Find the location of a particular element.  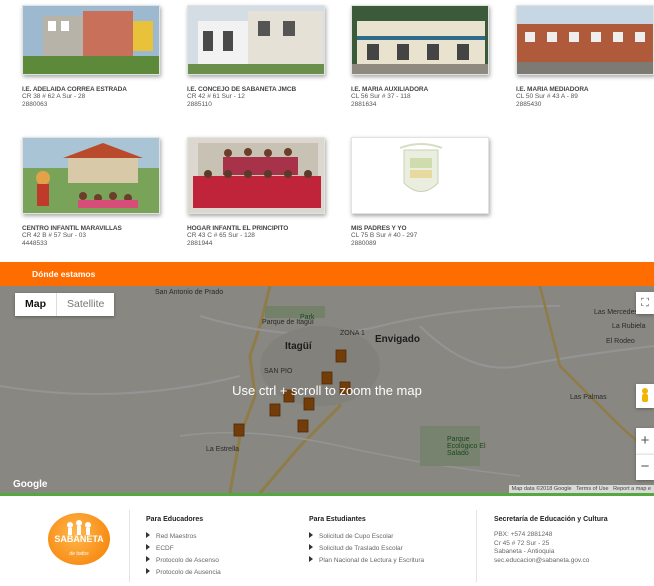

school-name: I.E. MARIA AUXILIADORA is located at coordinates (420, 89).